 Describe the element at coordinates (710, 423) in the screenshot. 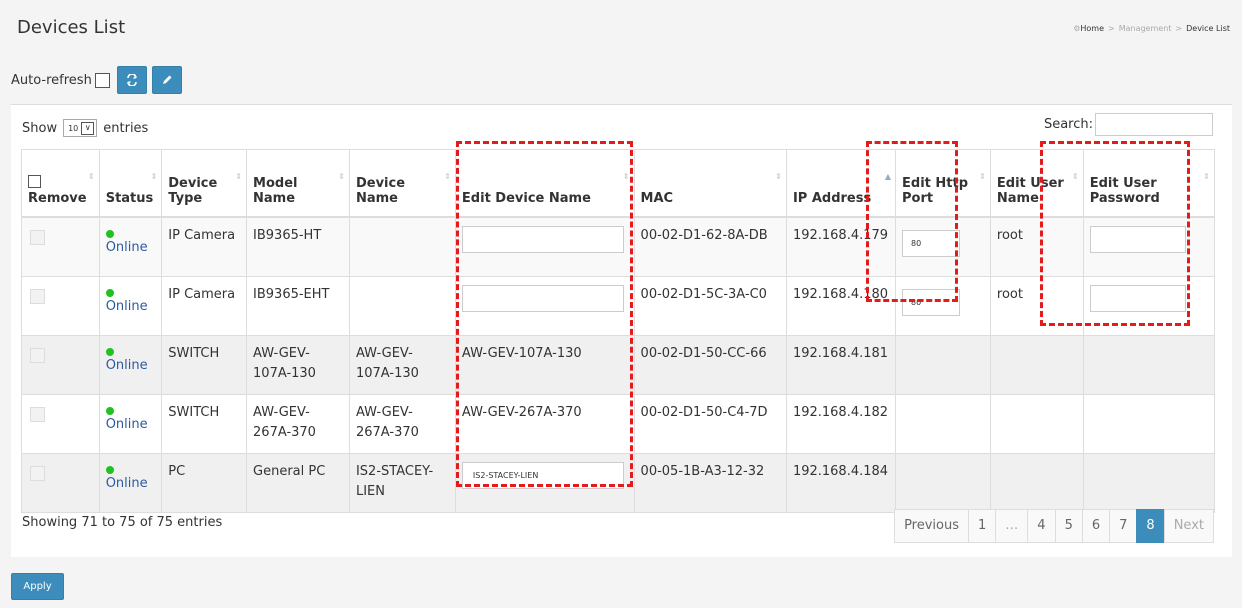

I see `cell-mac: 00-02-D1-50-C4-7D` at that location.